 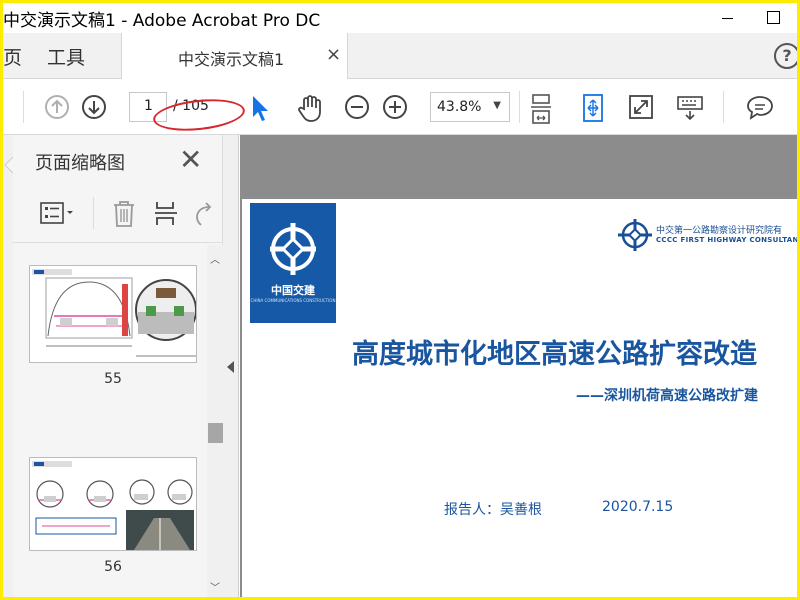 What do you see at coordinates (497, 105) in the screenshot?
I see `chevron-down-icon: ▼` at bounding box center [497, 105].